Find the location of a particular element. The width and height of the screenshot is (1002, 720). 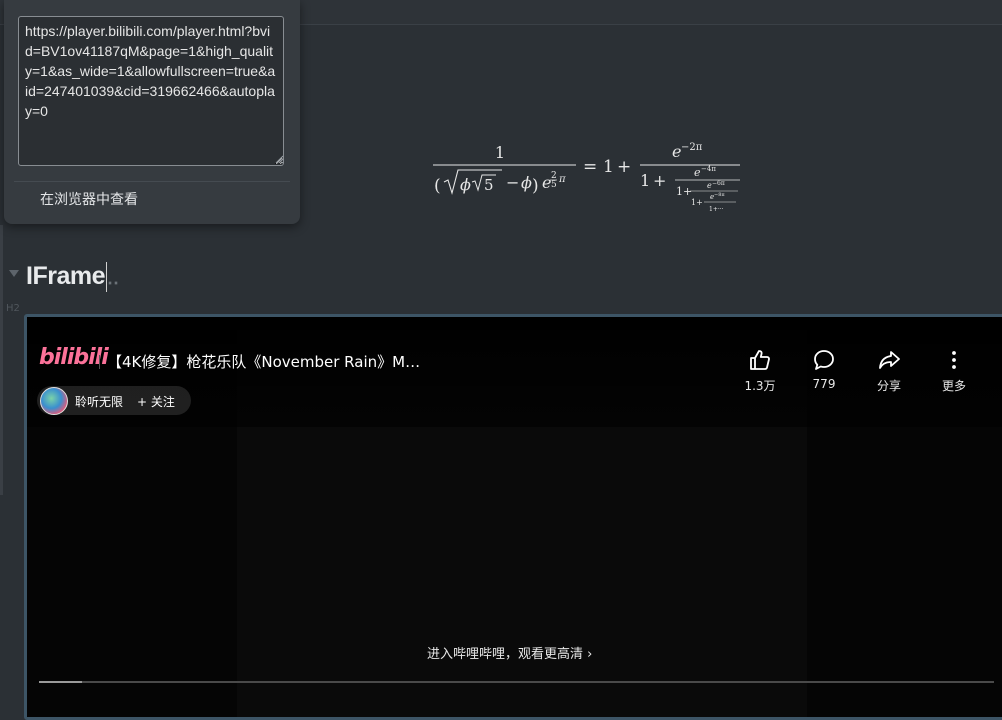

author-chip: 聆听无限 + 关注 is located at coordinates (114, 400).